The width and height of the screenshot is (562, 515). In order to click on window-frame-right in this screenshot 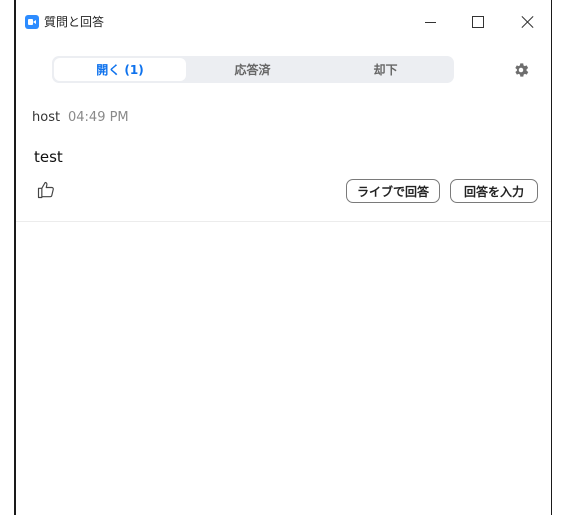, I will do `click(551, 257)`.